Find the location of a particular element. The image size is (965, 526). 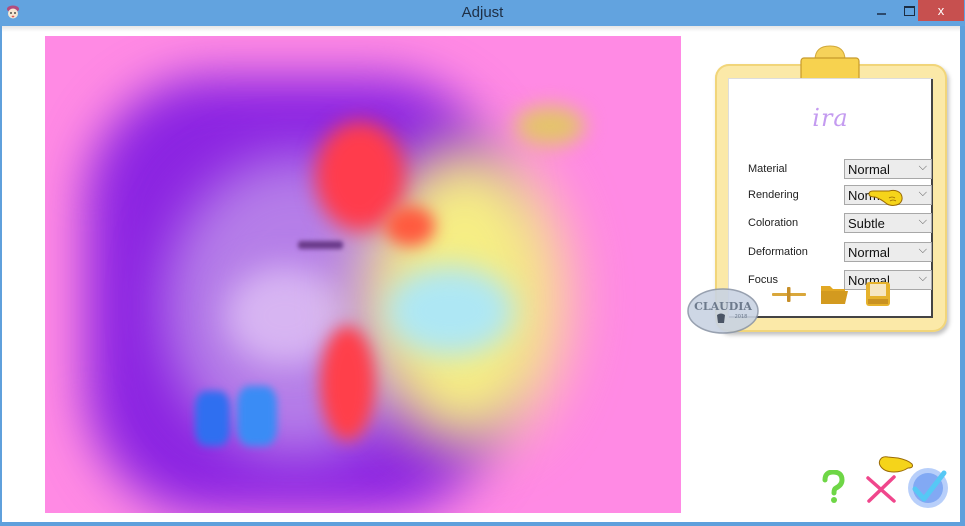

open-folder-icon is located at coordinates (835, 294).